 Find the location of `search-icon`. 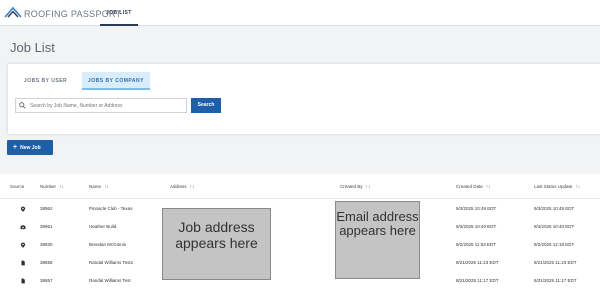

search-icon is located at coordinates (22, 105).